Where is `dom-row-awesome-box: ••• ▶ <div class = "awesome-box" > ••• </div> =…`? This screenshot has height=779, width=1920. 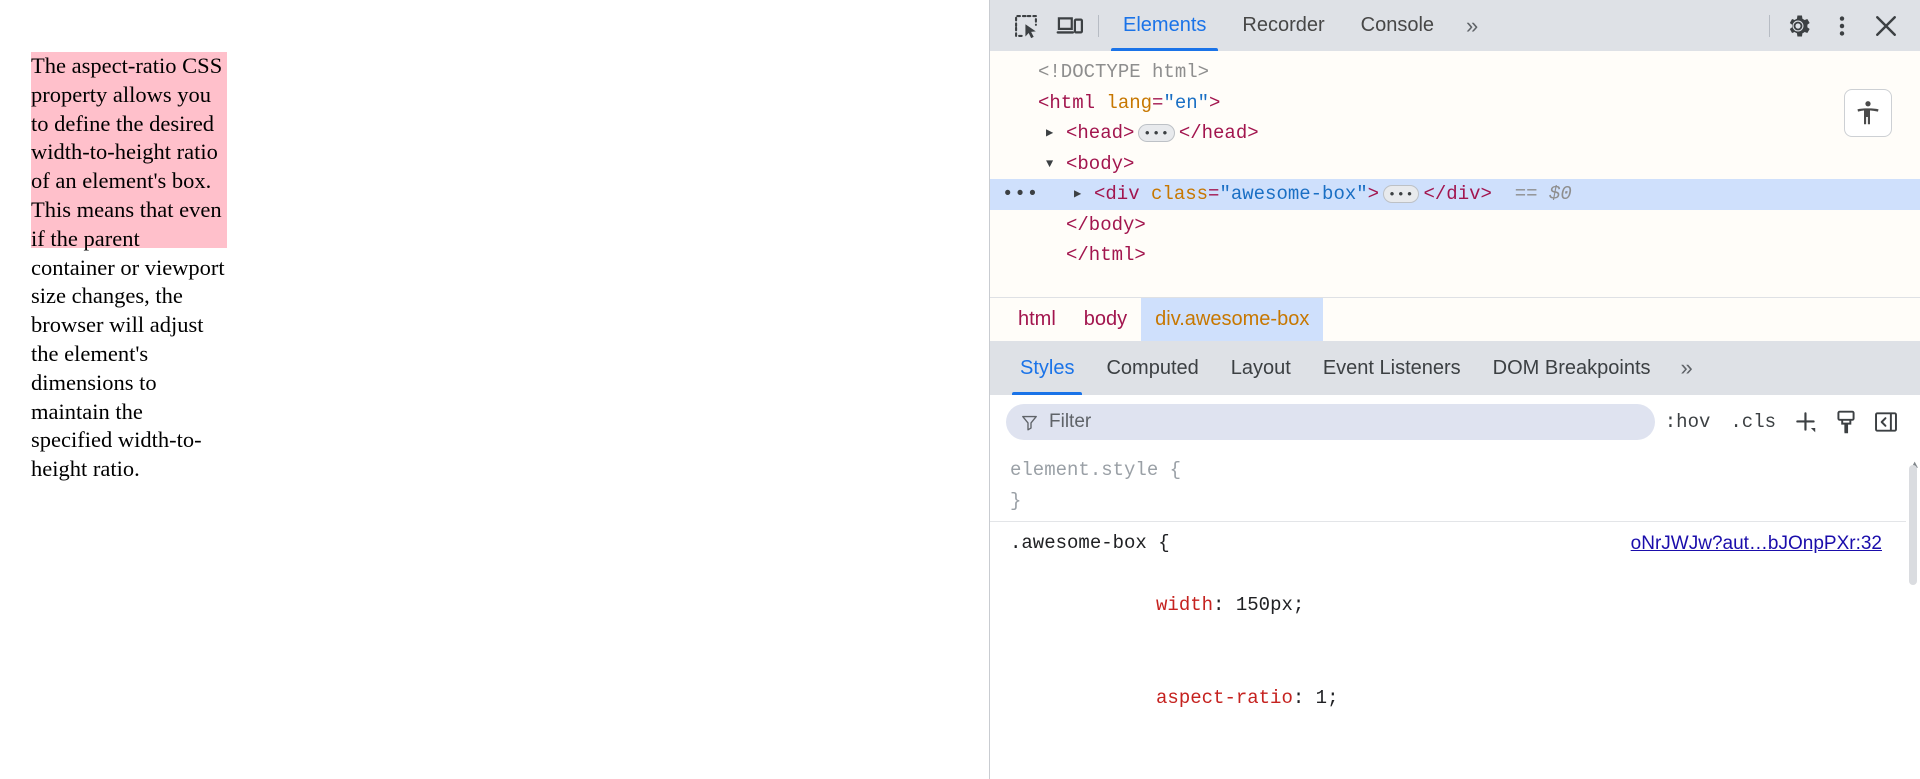
dom-row-awesome-box: ••• ▶ <div class = "awesome-box" > ••• </div> =… is located at coordinates (1455, 194).